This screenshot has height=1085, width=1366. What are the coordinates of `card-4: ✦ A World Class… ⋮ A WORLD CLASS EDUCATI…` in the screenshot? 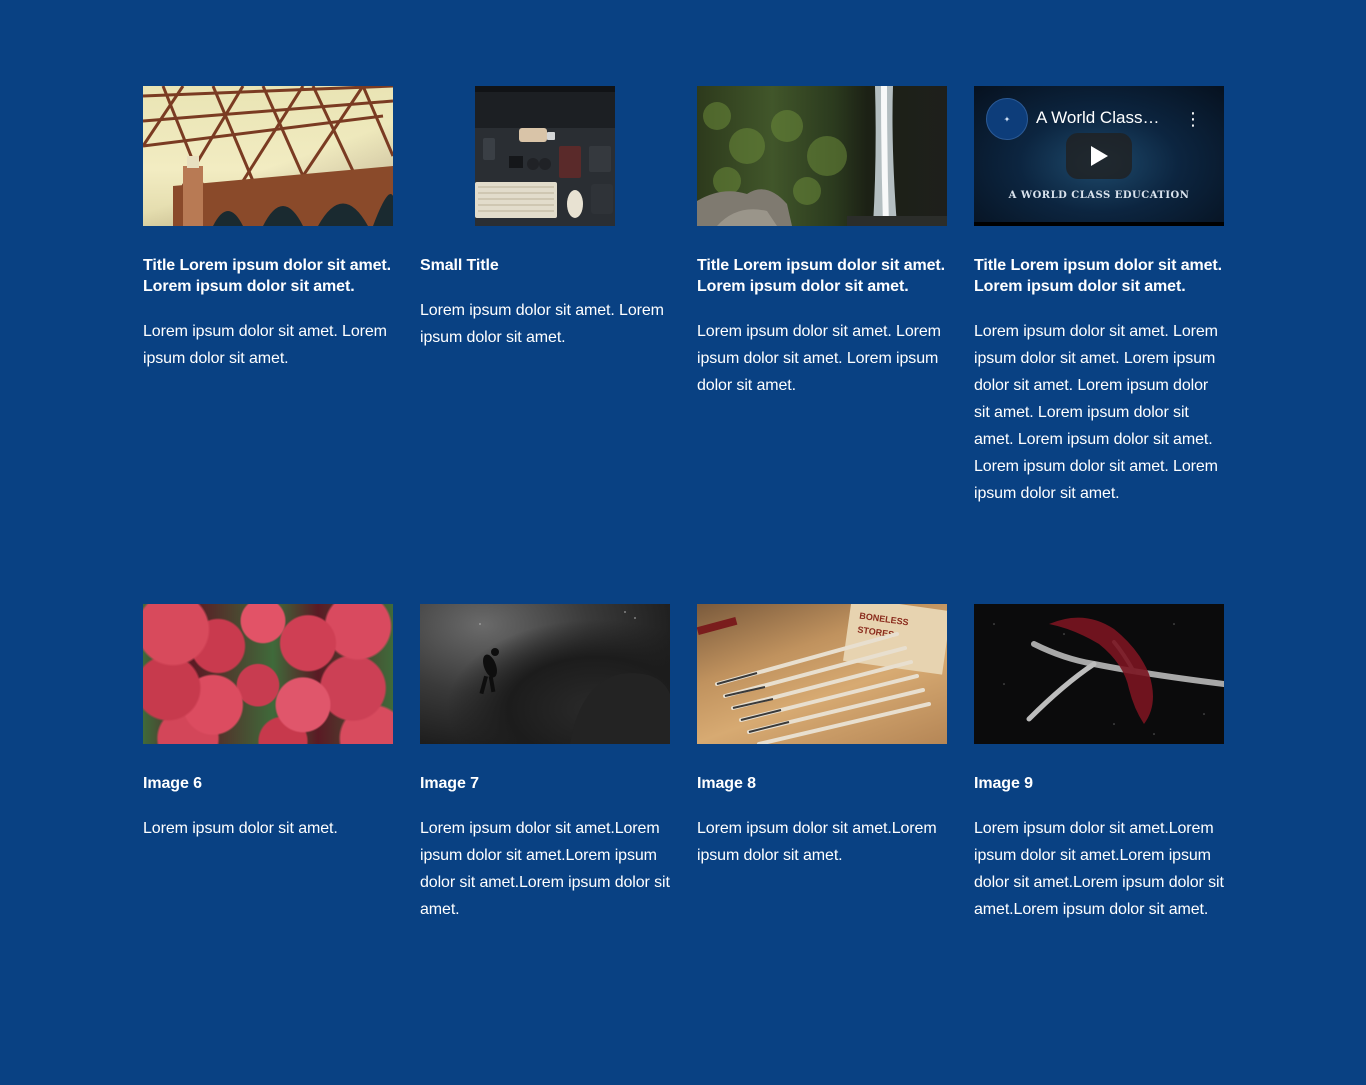 It's located at (1099, 345).